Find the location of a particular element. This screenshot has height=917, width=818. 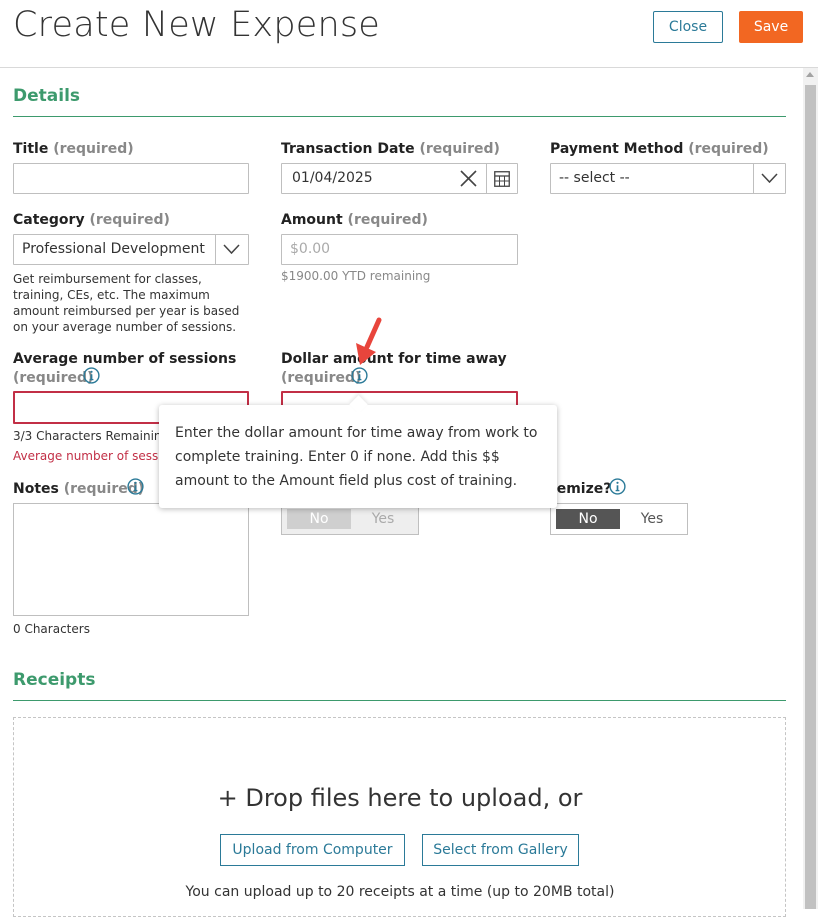

details-section-title: Details is located at coordinates (47, 96).